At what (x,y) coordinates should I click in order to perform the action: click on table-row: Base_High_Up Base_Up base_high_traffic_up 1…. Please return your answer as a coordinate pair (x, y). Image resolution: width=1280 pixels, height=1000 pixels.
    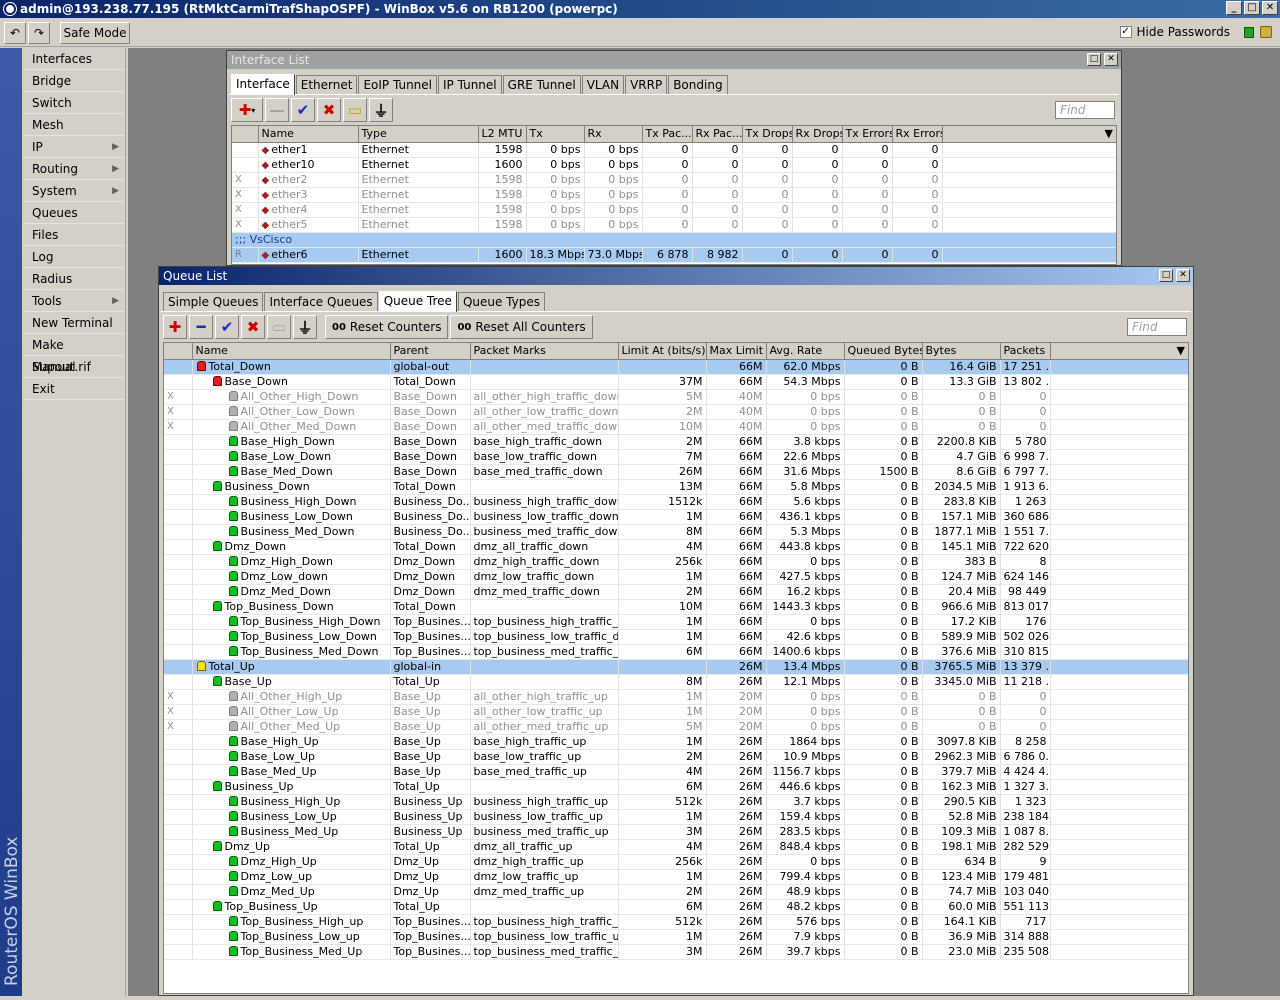
    Looking at the image, I should click on (676, 742).